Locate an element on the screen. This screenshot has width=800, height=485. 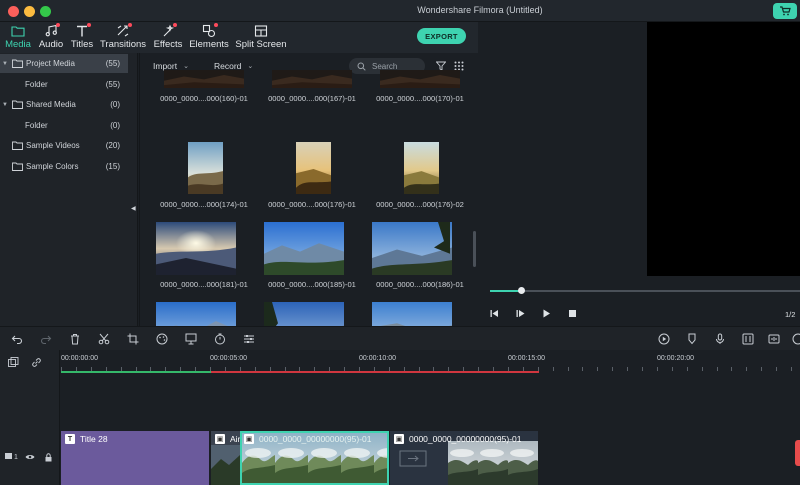
stop-icon is located at coordinates (572, 313).